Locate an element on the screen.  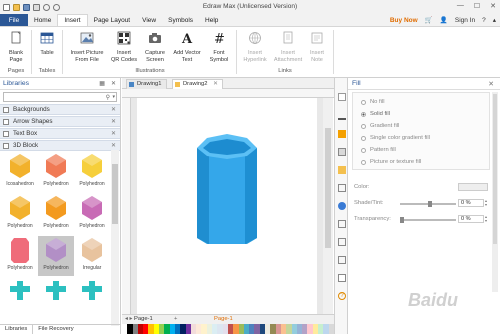
data-icon is located at coordinates (342, 278).